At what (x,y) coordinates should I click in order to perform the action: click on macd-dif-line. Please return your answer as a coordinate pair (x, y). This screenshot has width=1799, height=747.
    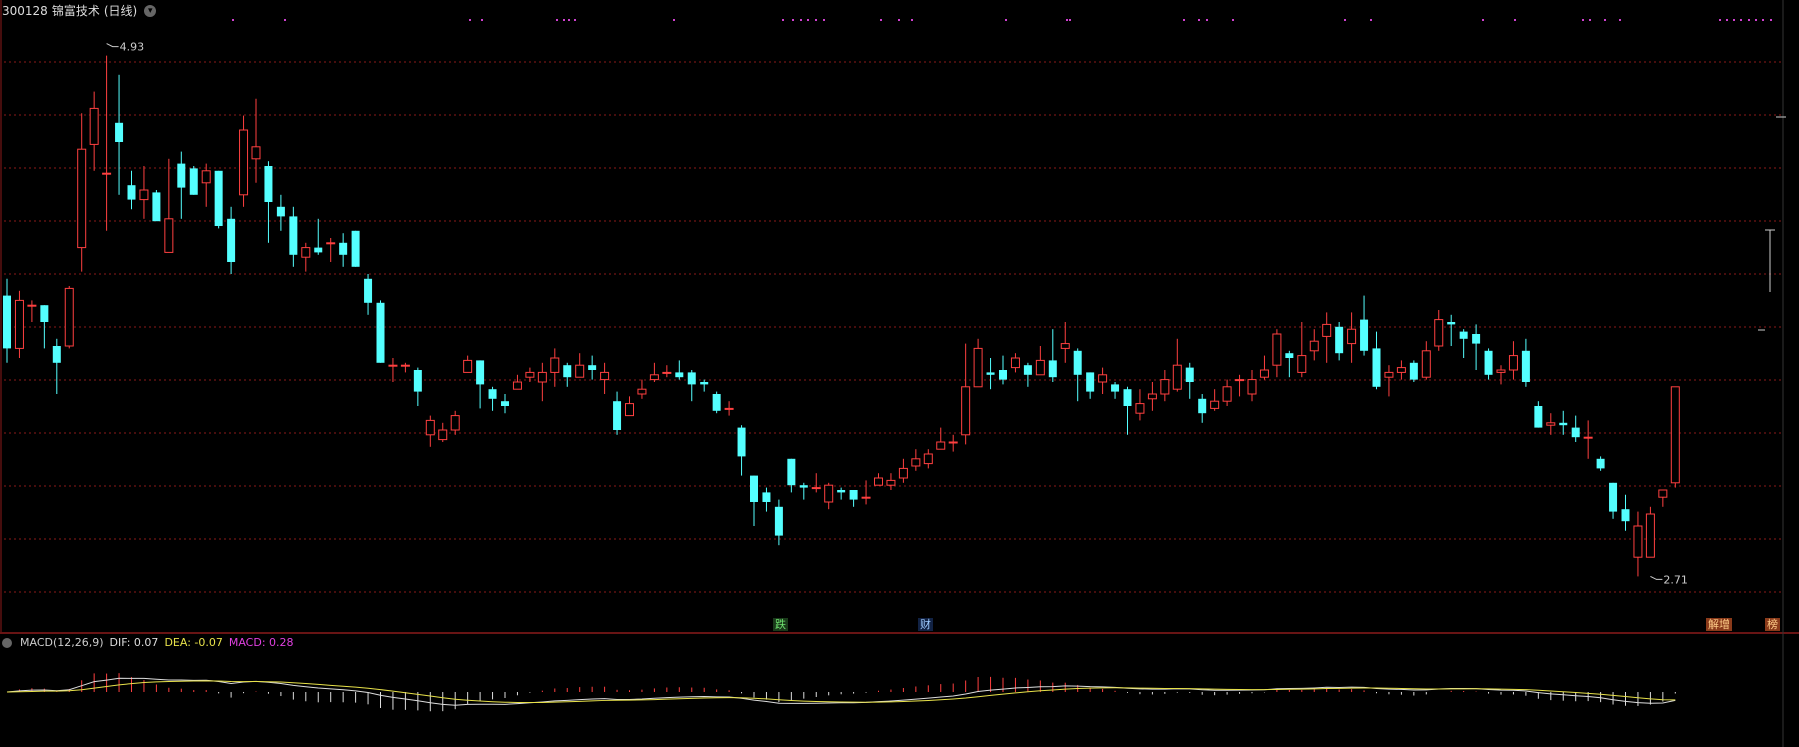
    Looking at the image, I should click on (841, 691).